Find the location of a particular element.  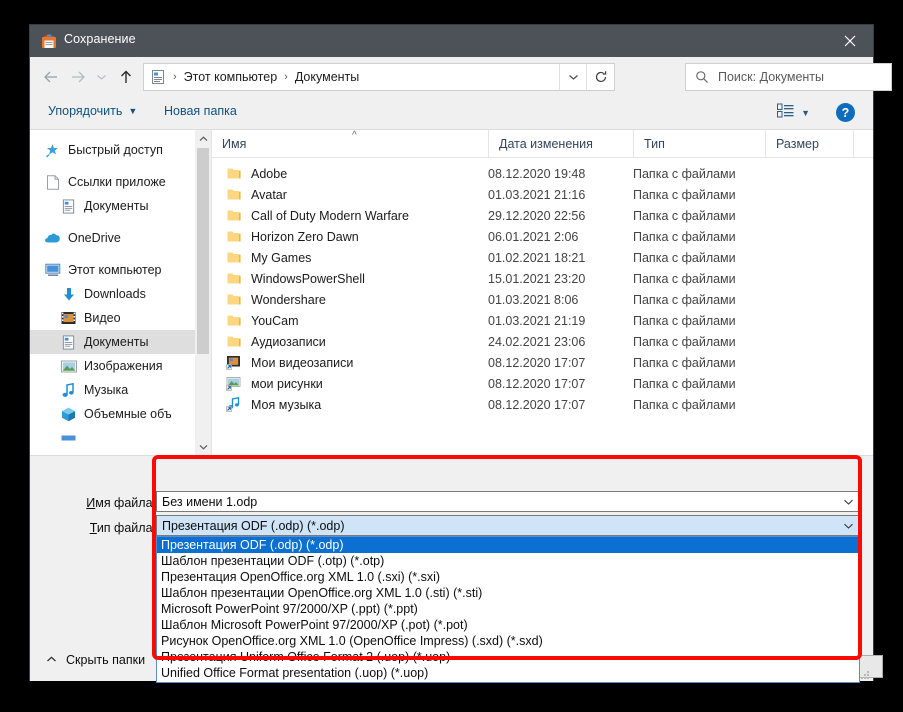

arrow-left-icon is located at coordinates (51, 77).